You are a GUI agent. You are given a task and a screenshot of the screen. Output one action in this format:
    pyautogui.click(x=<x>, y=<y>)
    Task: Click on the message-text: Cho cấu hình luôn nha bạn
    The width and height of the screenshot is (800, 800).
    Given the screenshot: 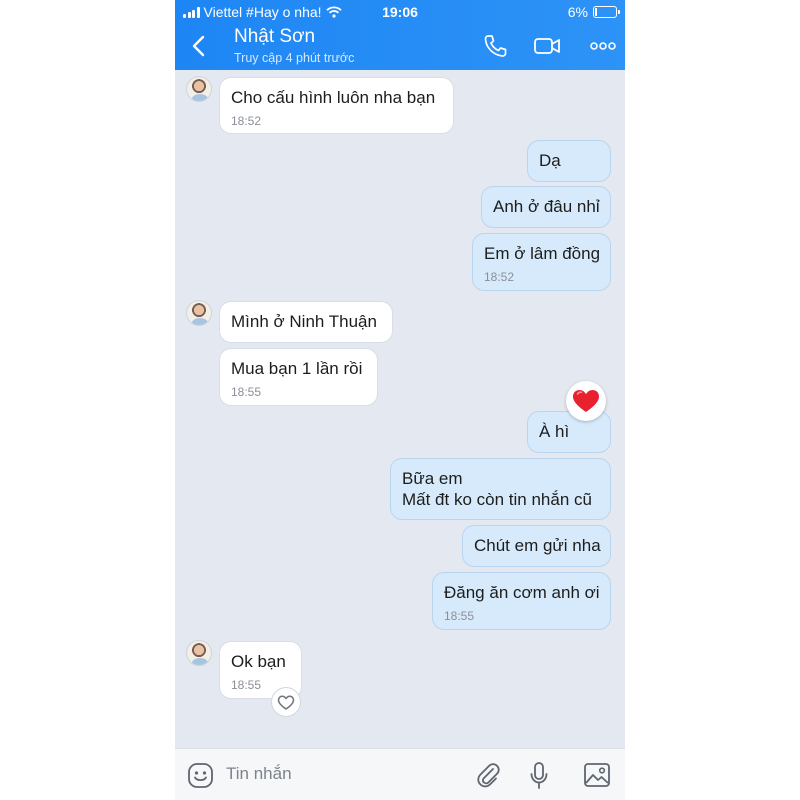 What is the action you would take?
    pyautogui.click(x=333, y=97)
    